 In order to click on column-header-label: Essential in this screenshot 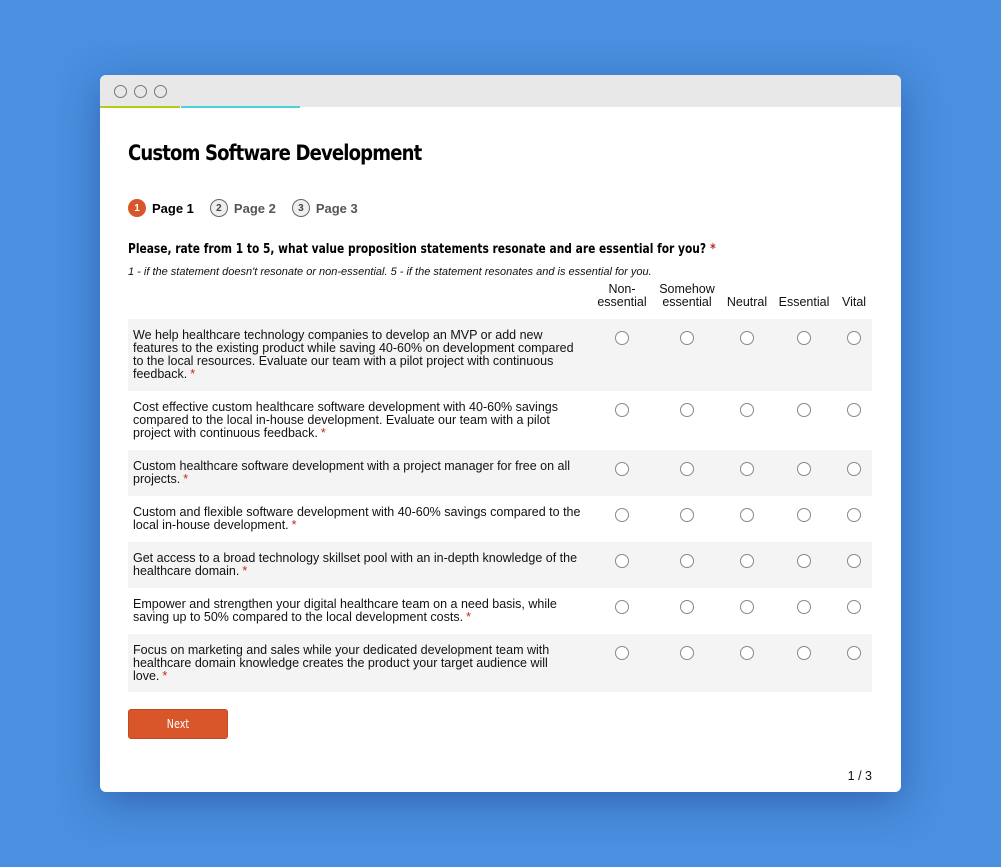, I will do `click(804, 302)`.